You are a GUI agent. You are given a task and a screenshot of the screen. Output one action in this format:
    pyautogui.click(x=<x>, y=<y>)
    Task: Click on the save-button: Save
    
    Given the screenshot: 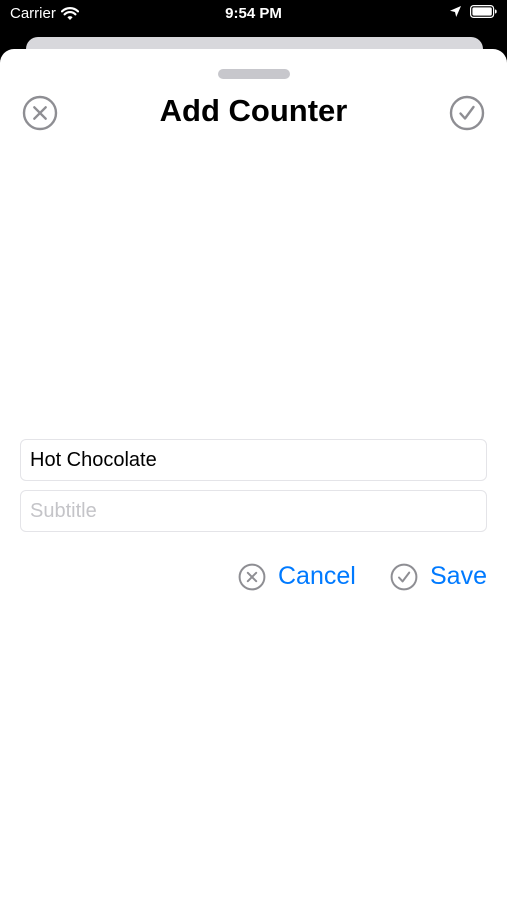 What is the action you would take?
    pyautogui.click(x=438, y=576)
    